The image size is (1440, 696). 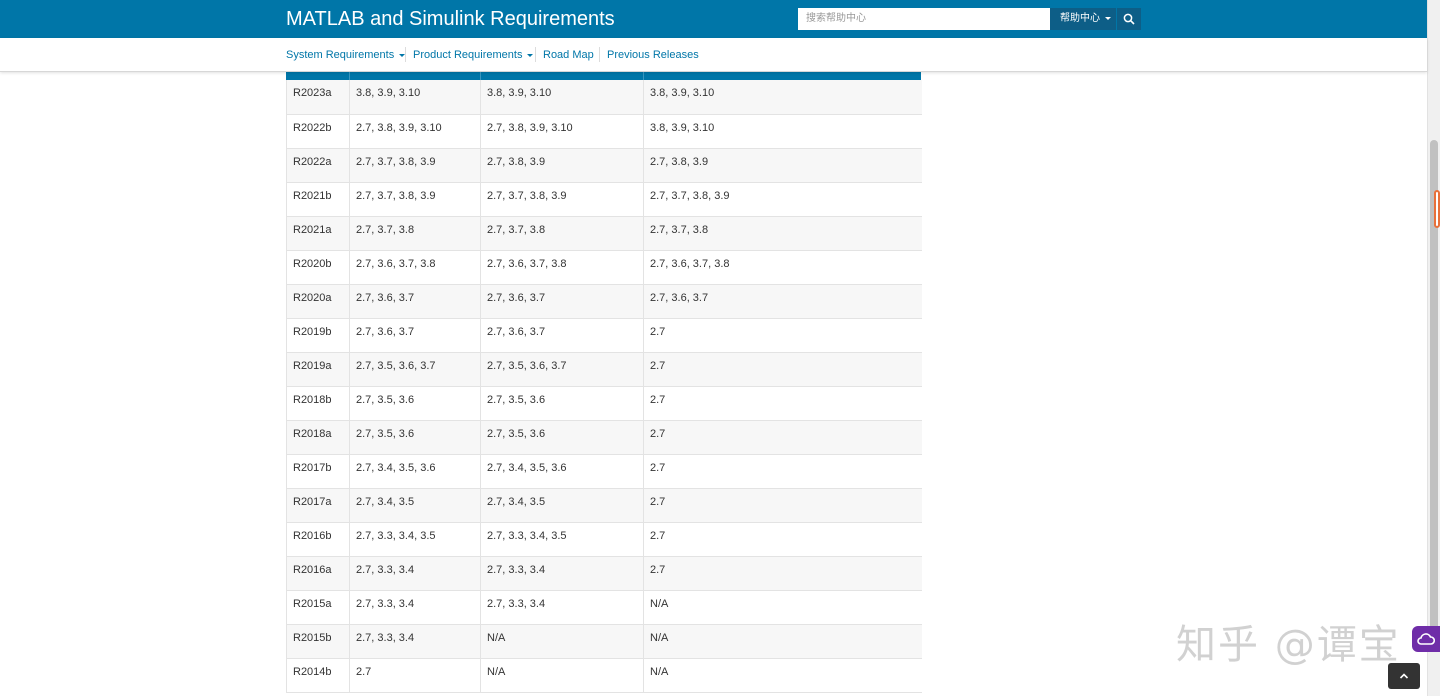 I want to click on python-versions-cell: 2.7, 3.5, 3.6, 3.7, so click(x=415, y=369).